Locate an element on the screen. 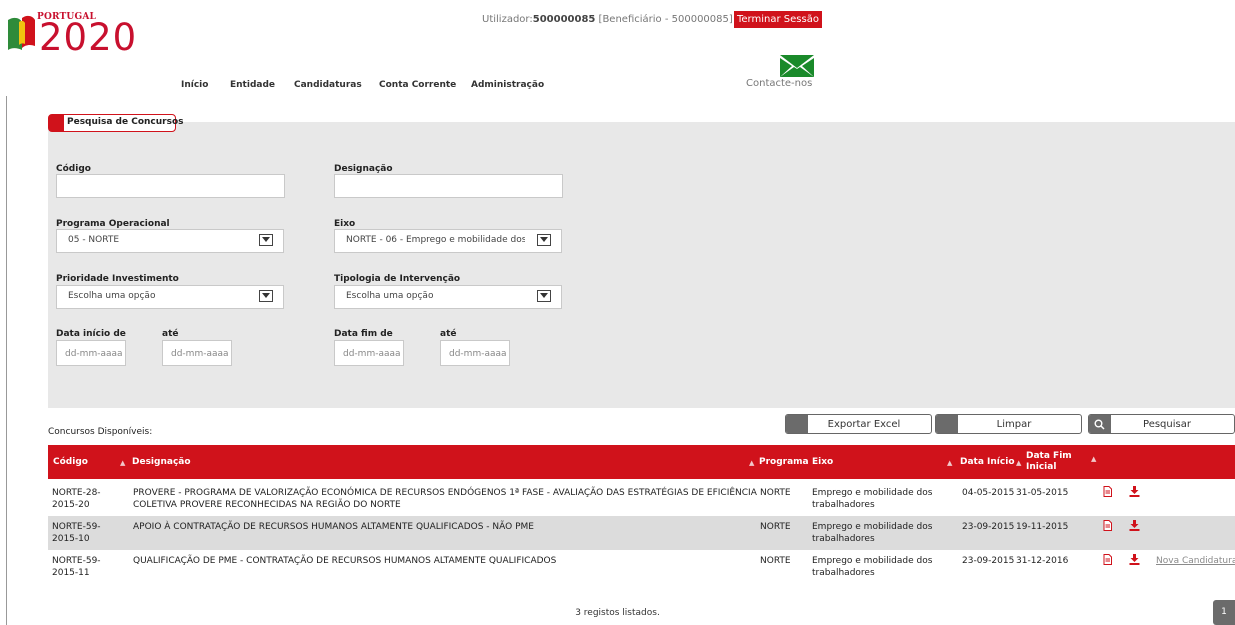 The height and width of the screenshot is (625, 1235). data-inicio-de-label: Data início de is located at coordinates (91, 334).